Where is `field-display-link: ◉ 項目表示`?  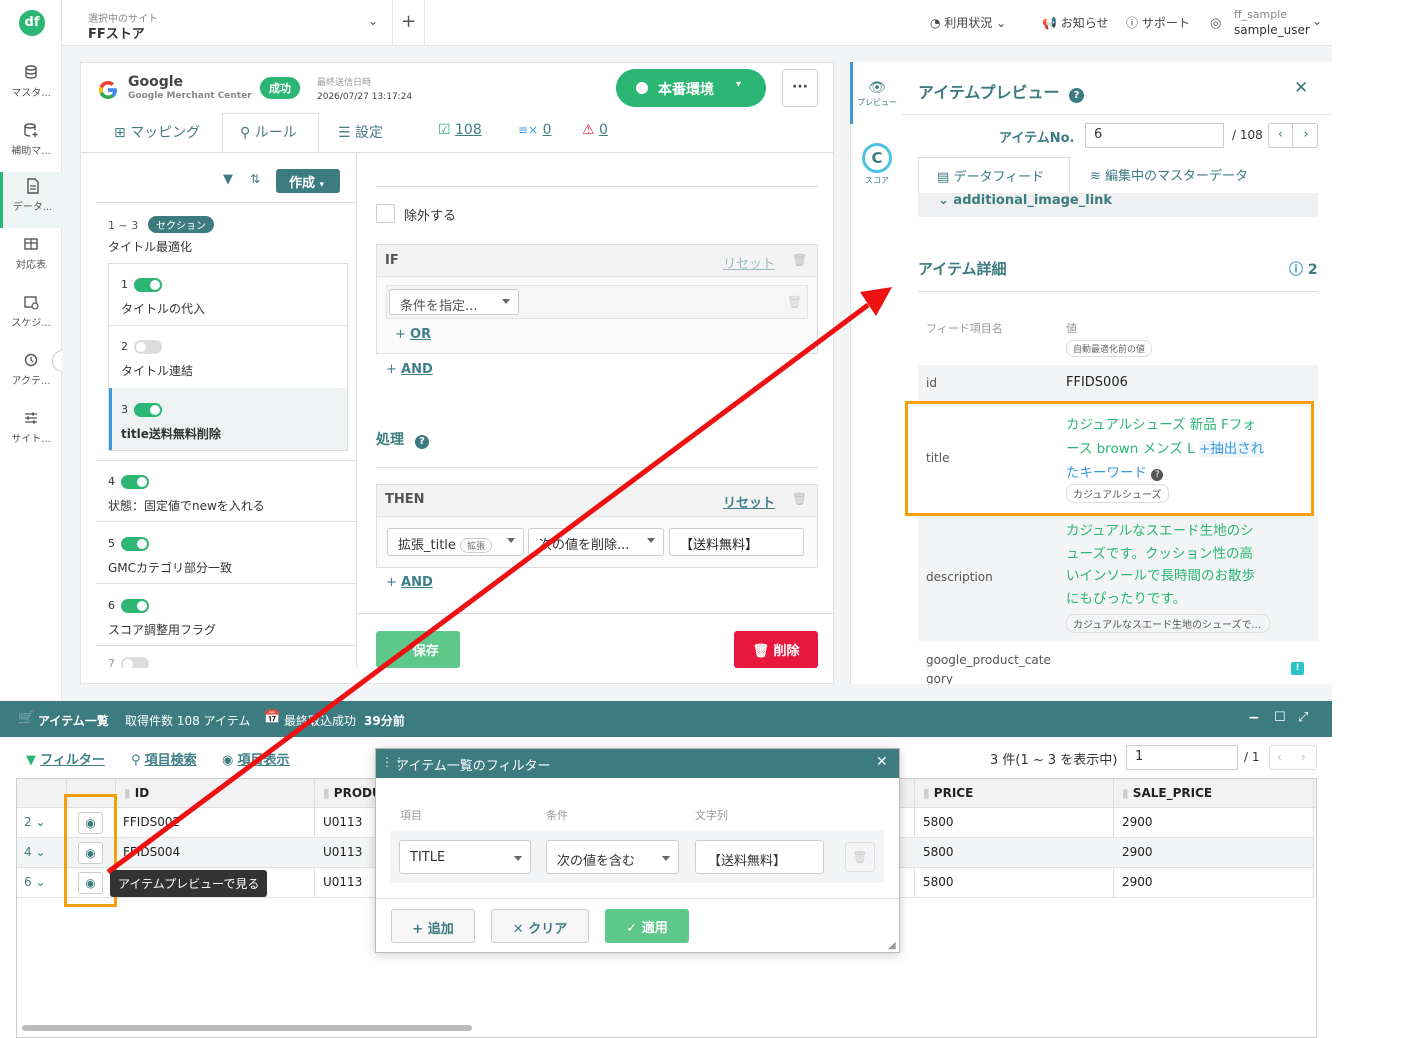
field-display-link: ◉ 項目表示 is located at coordinates (256, 758).